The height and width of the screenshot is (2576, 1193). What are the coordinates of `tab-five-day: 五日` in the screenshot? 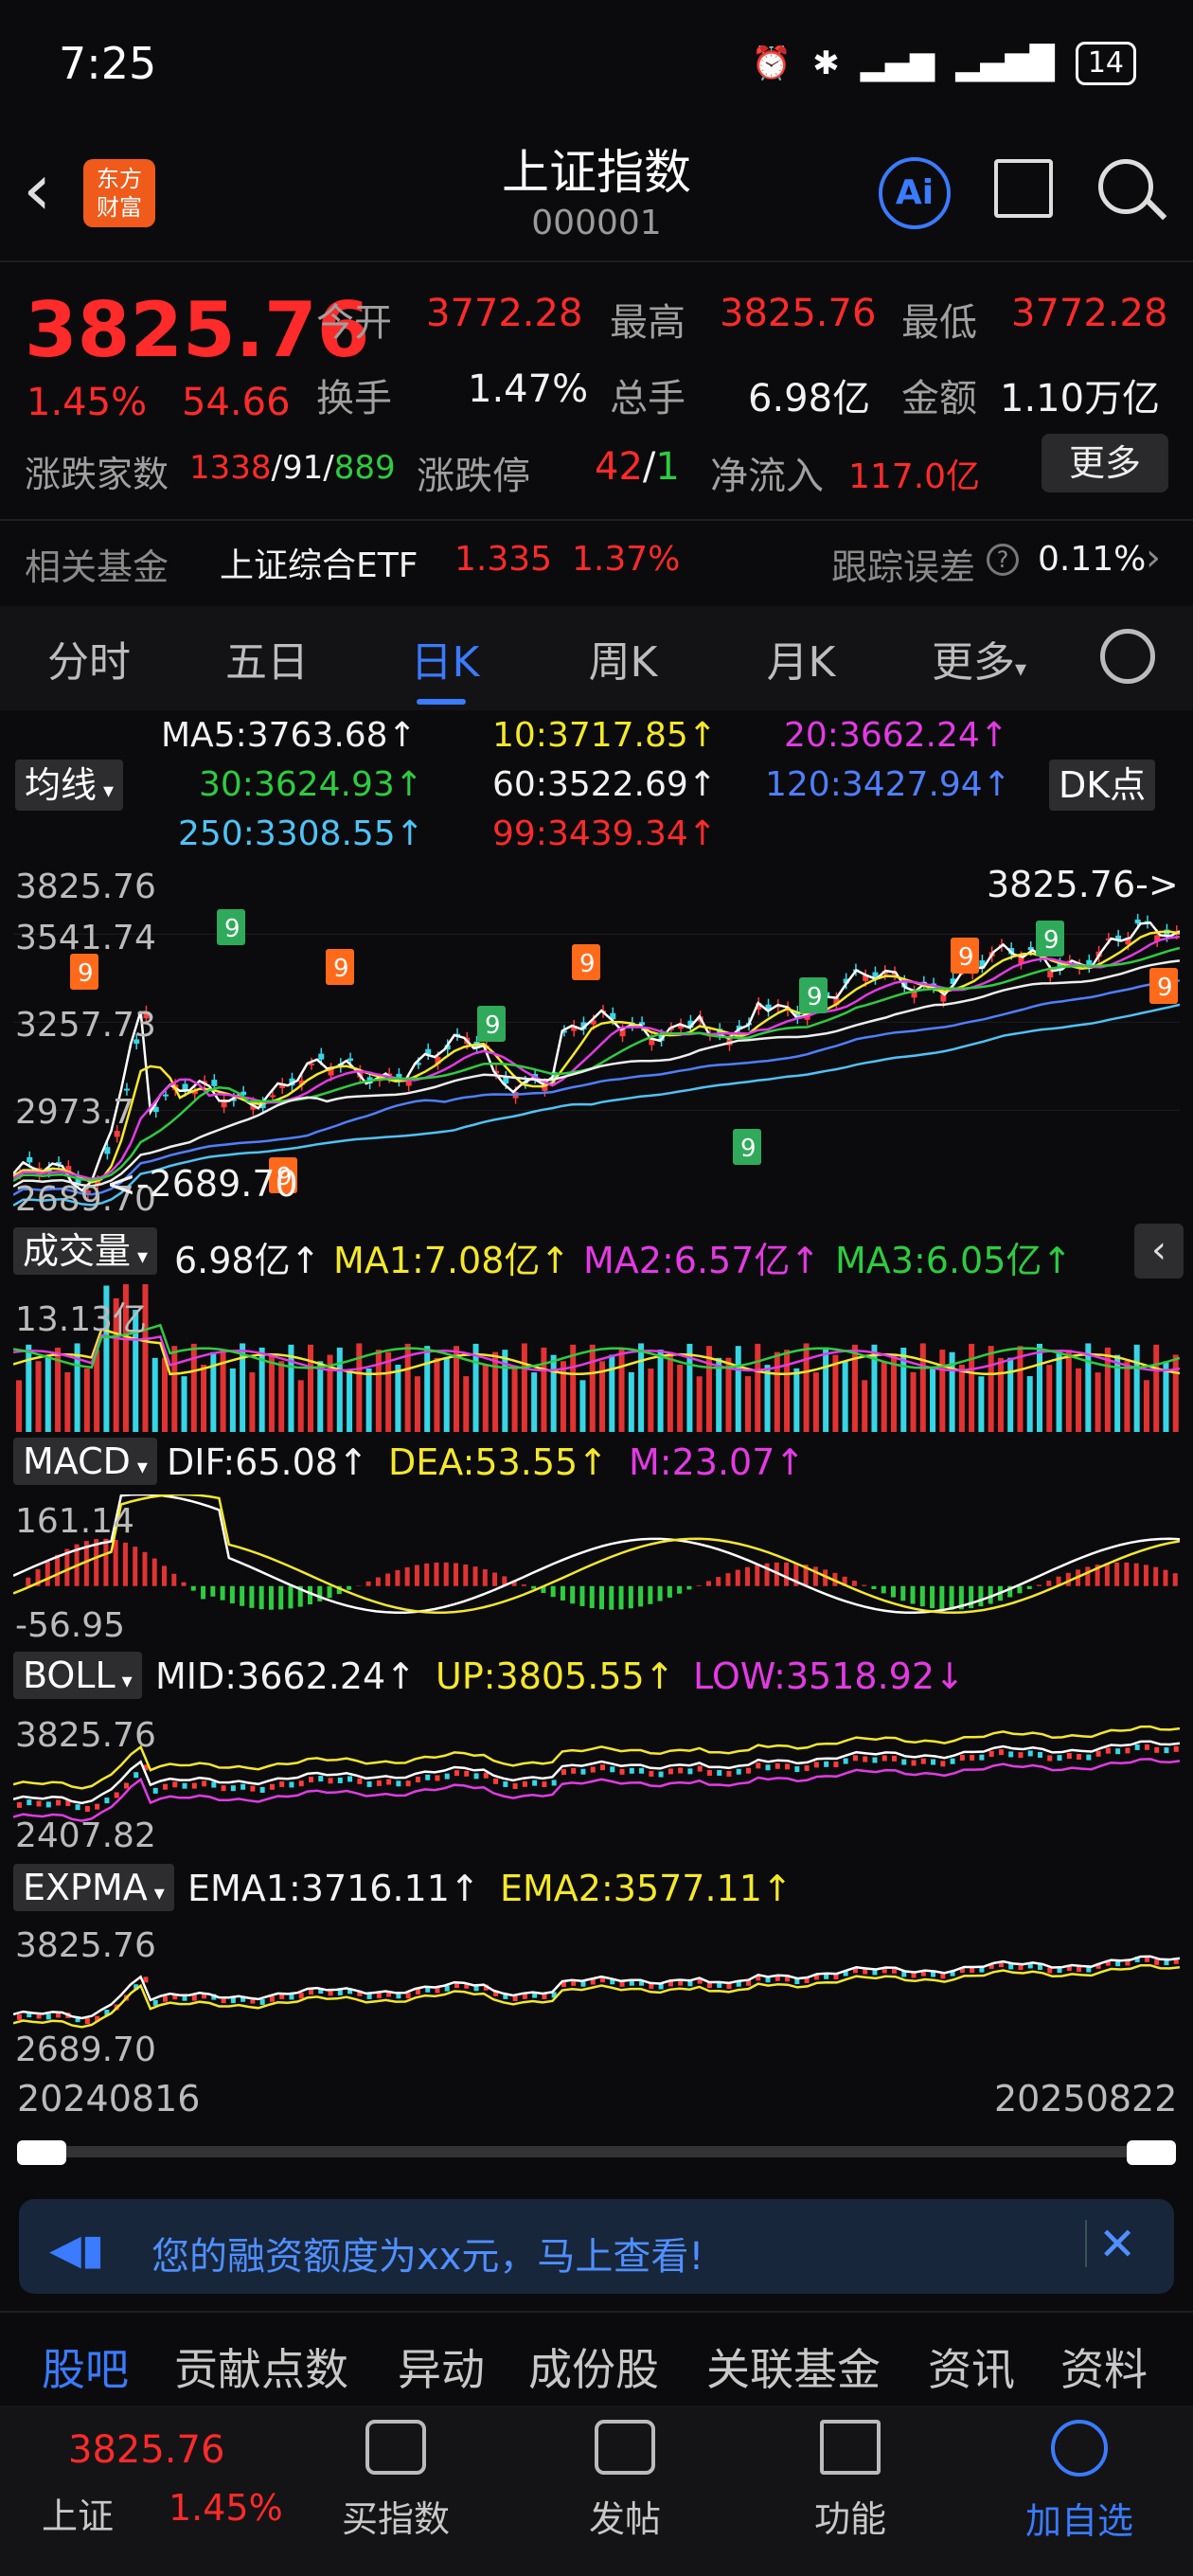 It's located at (267, 658).